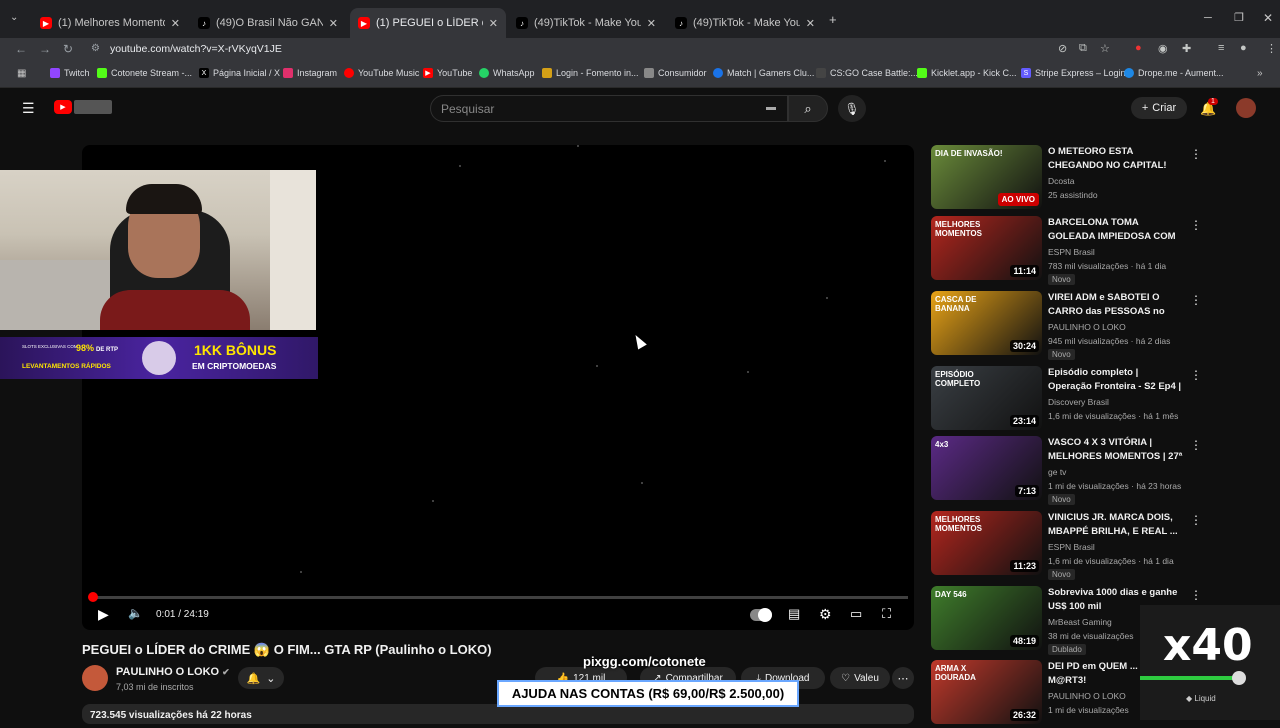  I want to click on scrubber-handle, so click(93, 597).